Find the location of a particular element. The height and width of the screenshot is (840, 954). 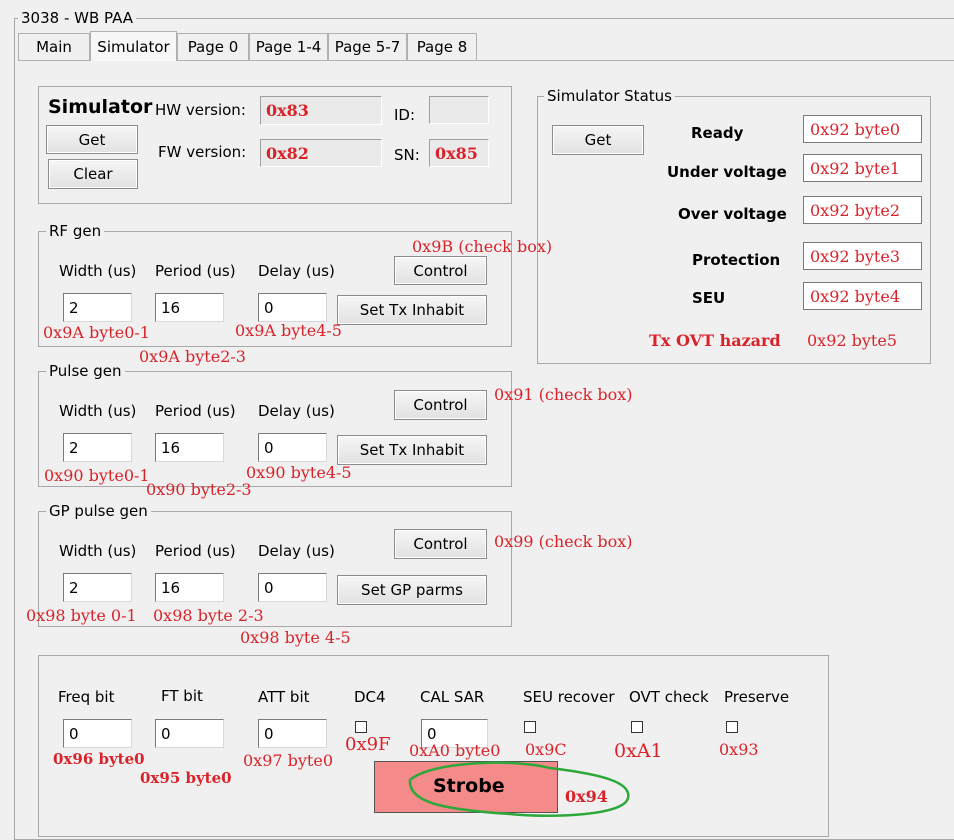

pulse-gen-title: Pulse gen is located at coordinates (85, 371).